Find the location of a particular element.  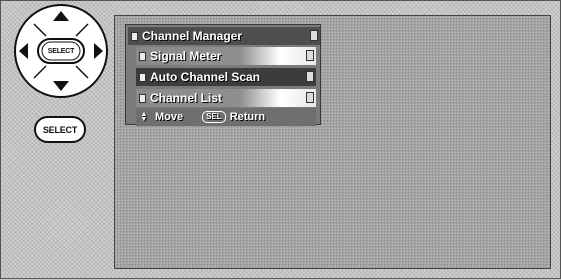

help-move-label: Move is located at coordinates (169, 117).